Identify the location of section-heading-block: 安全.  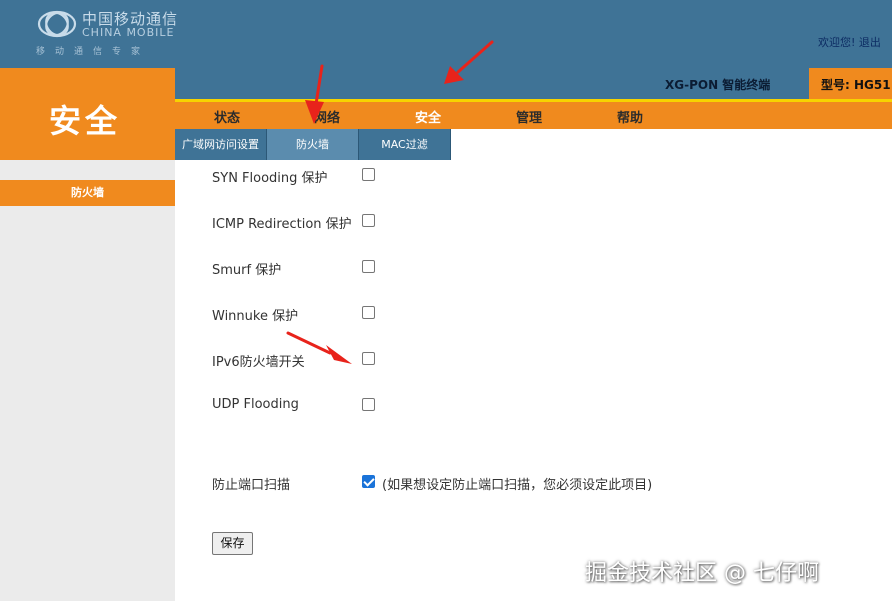
(87, 114).